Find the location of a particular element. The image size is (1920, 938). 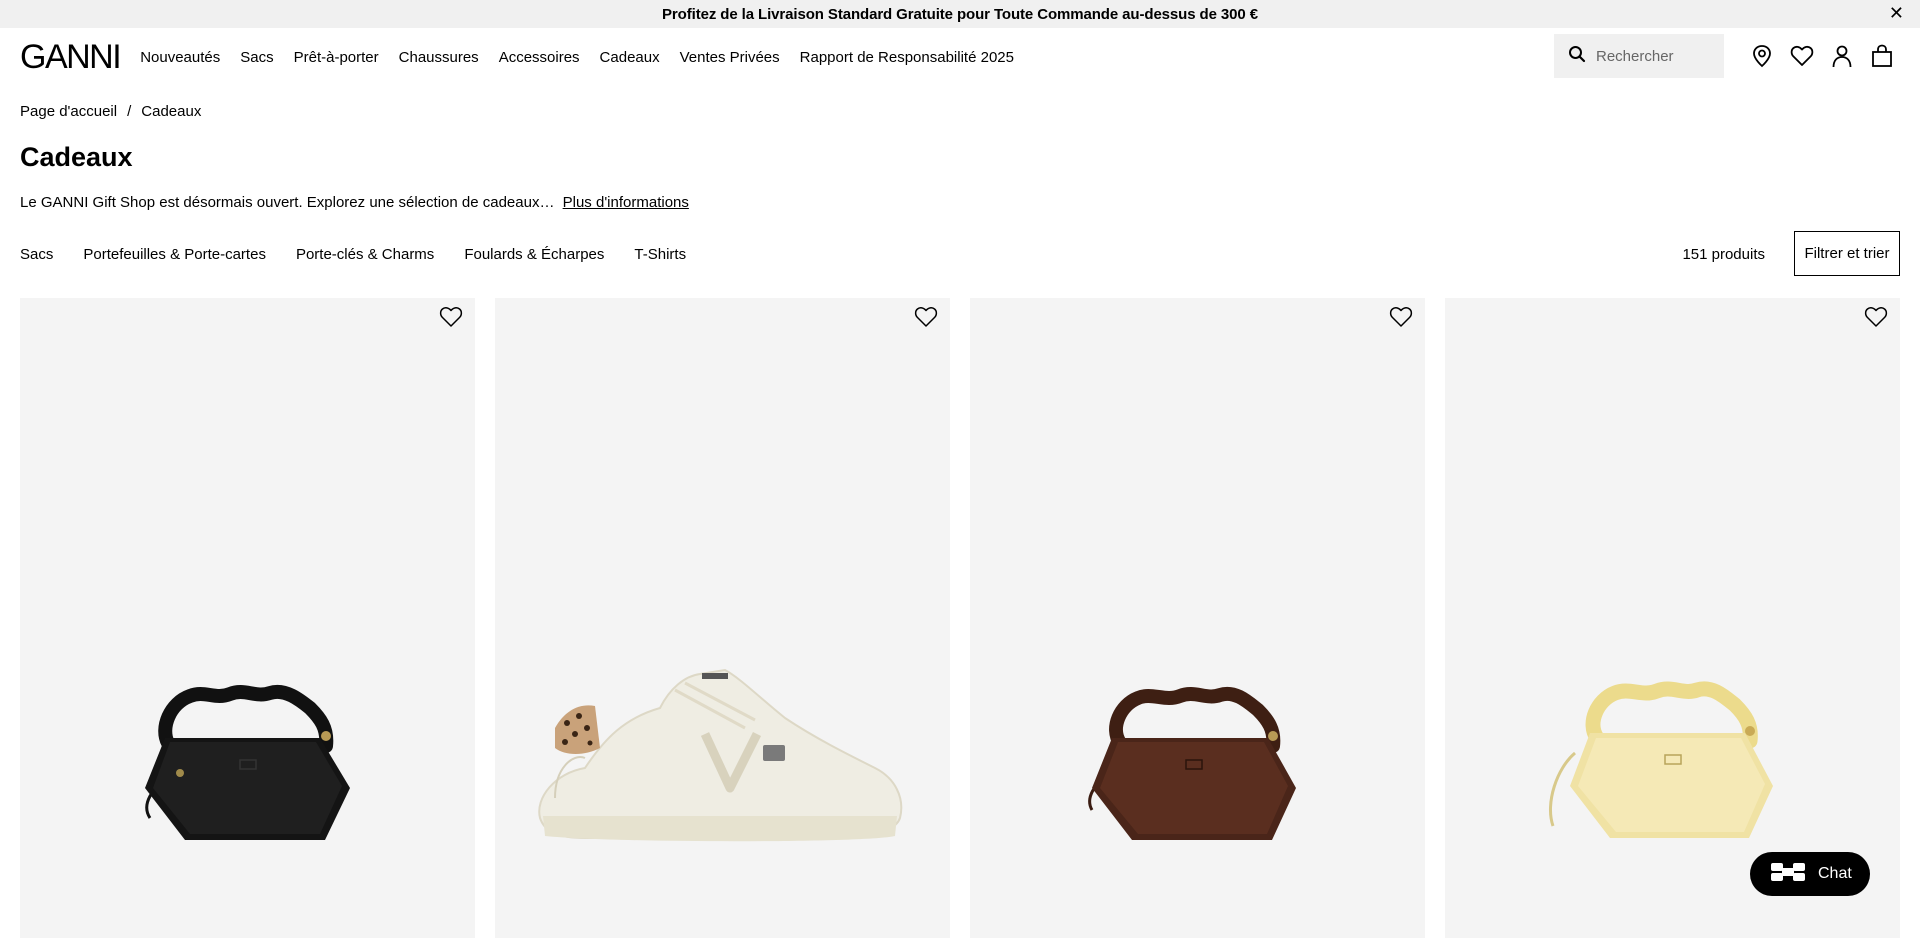

nav-item-pret-a-porter: Prêt-à-porter is located at coordinates (336, 57).